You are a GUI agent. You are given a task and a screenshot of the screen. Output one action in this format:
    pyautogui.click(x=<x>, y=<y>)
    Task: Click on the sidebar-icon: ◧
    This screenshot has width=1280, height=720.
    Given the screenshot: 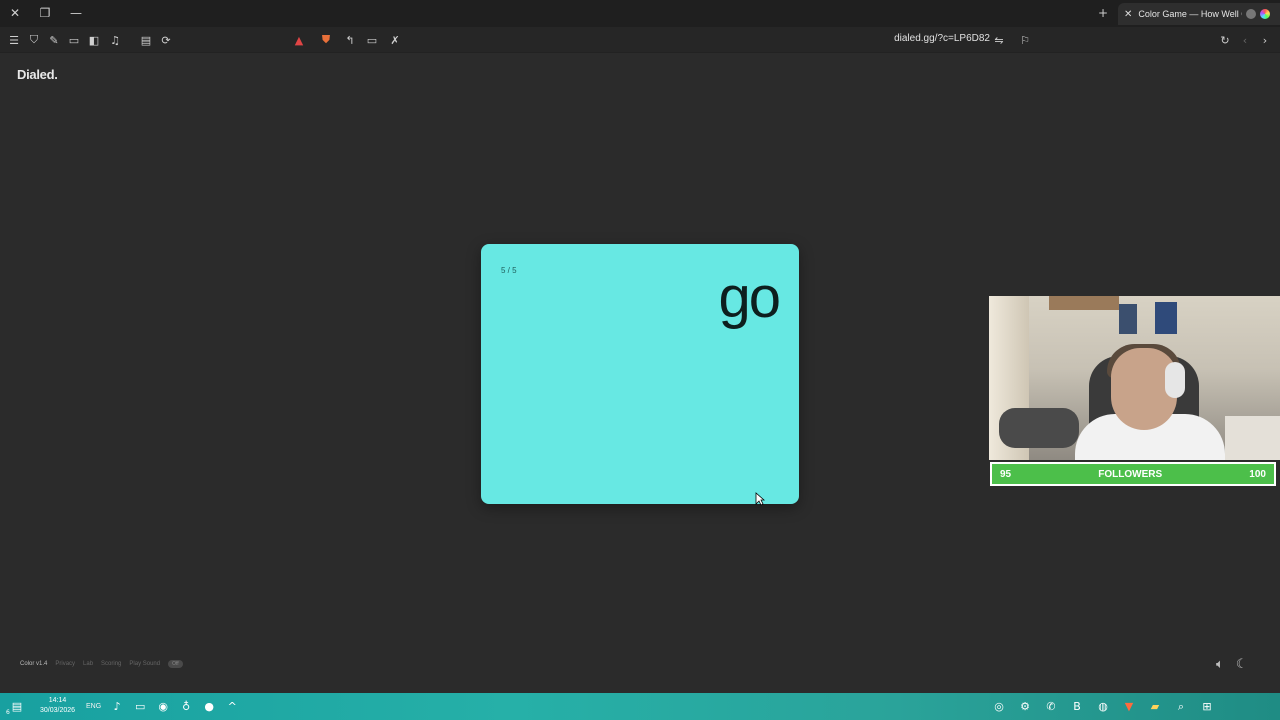 What is the action you would take?
    pyautogui.click(x=94, y=40)
    